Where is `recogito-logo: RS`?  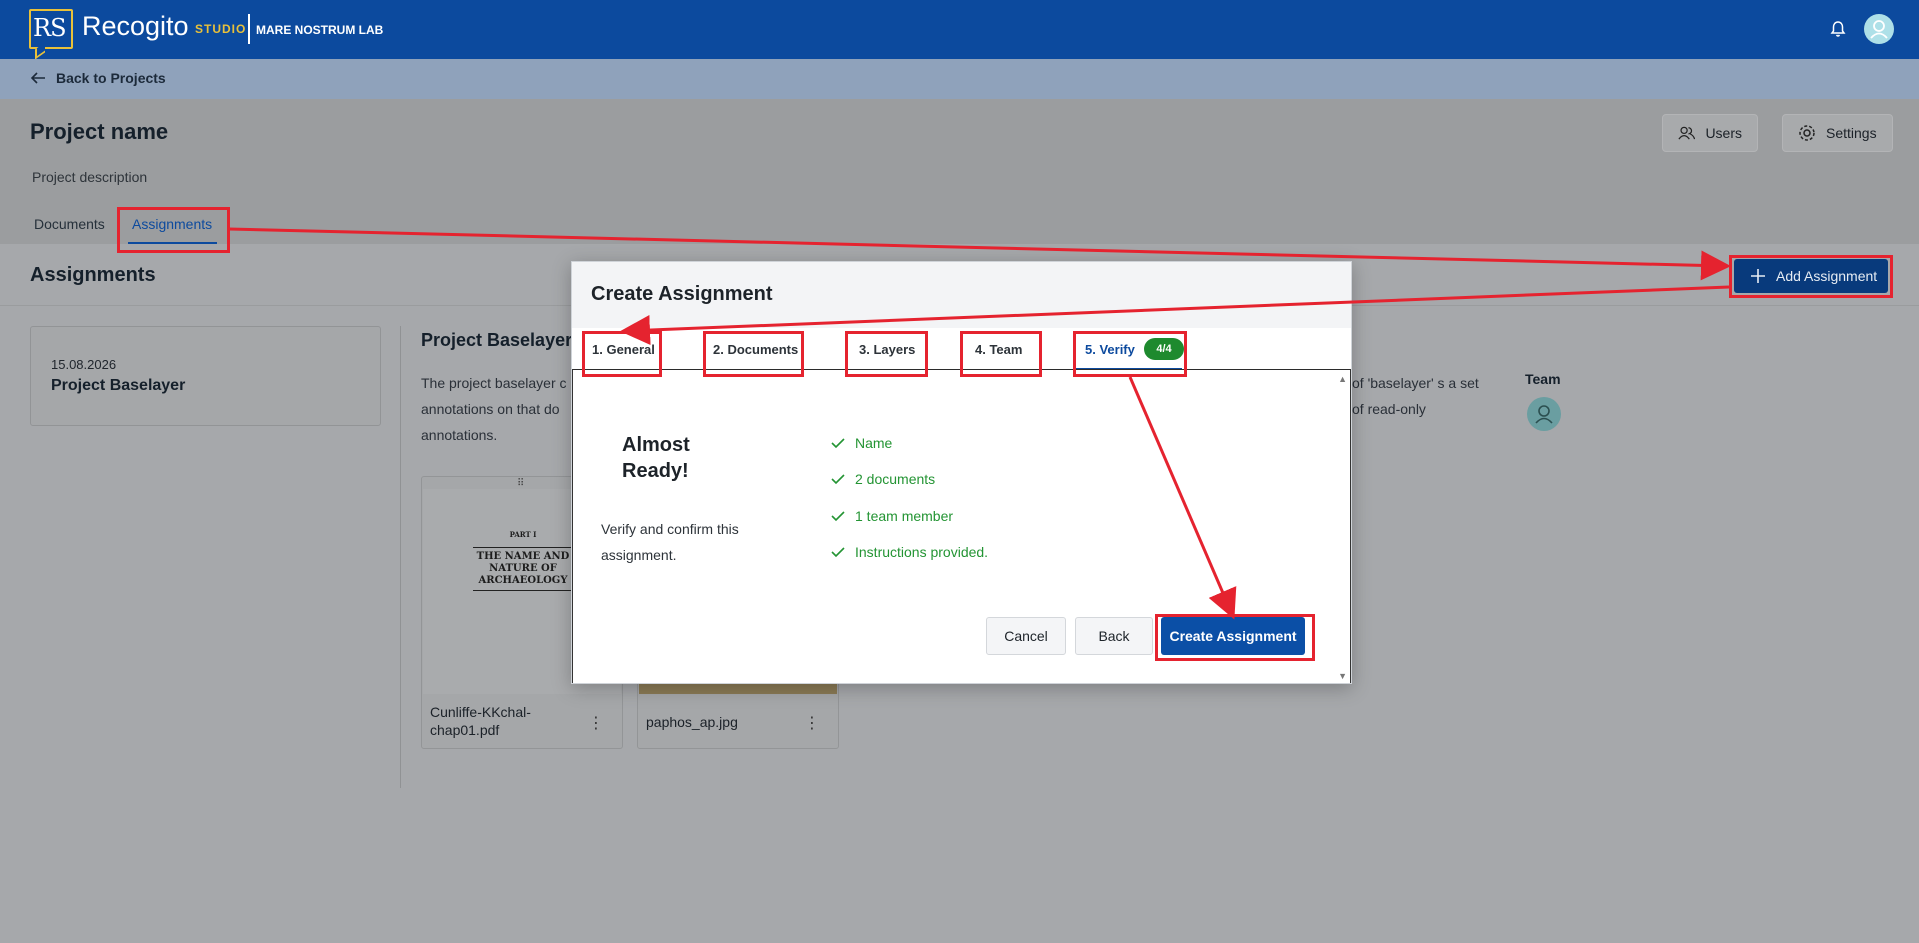 recogito-logo: RS is located at coordinates (51, 34).